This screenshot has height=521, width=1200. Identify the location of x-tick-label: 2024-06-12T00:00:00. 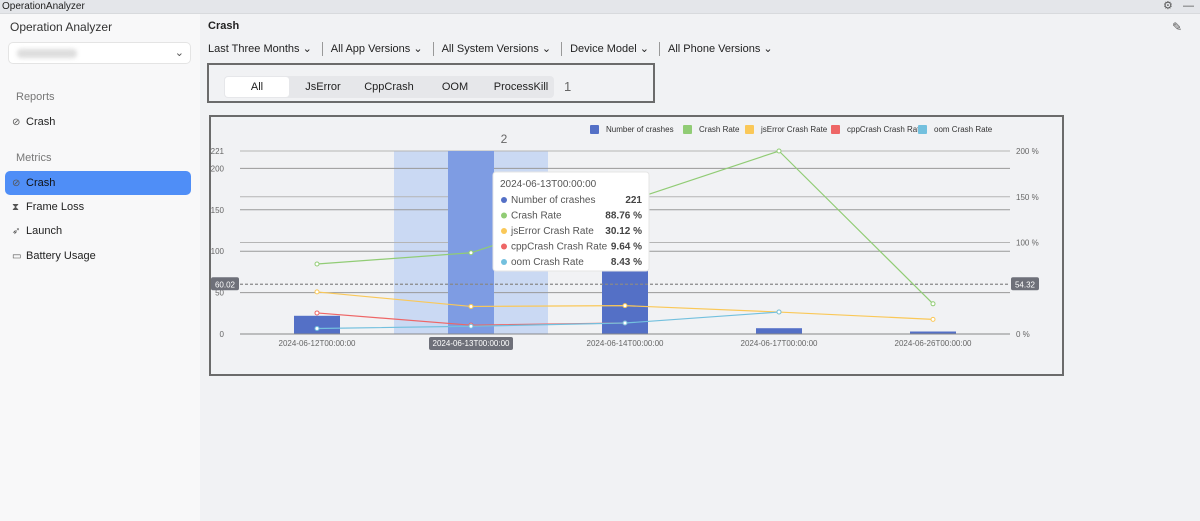
(318, 343).